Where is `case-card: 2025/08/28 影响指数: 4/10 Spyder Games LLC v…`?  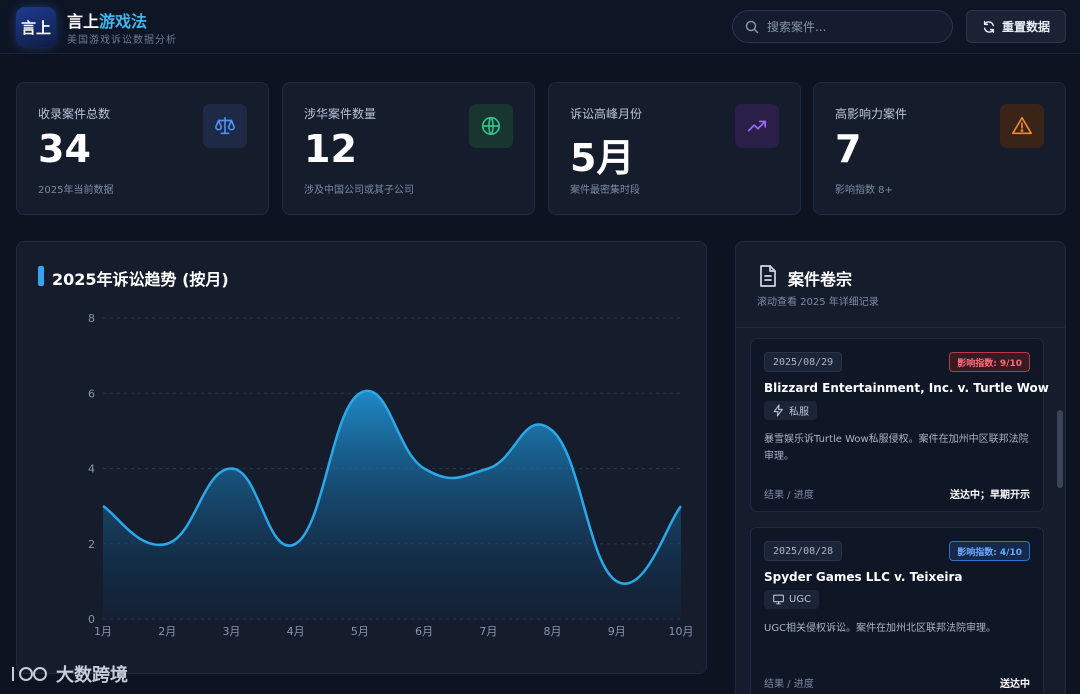
case-card: 2025/08/28 影响指数: 4/10 Spyder Games LLC v… is located at coordinates (897, 610).